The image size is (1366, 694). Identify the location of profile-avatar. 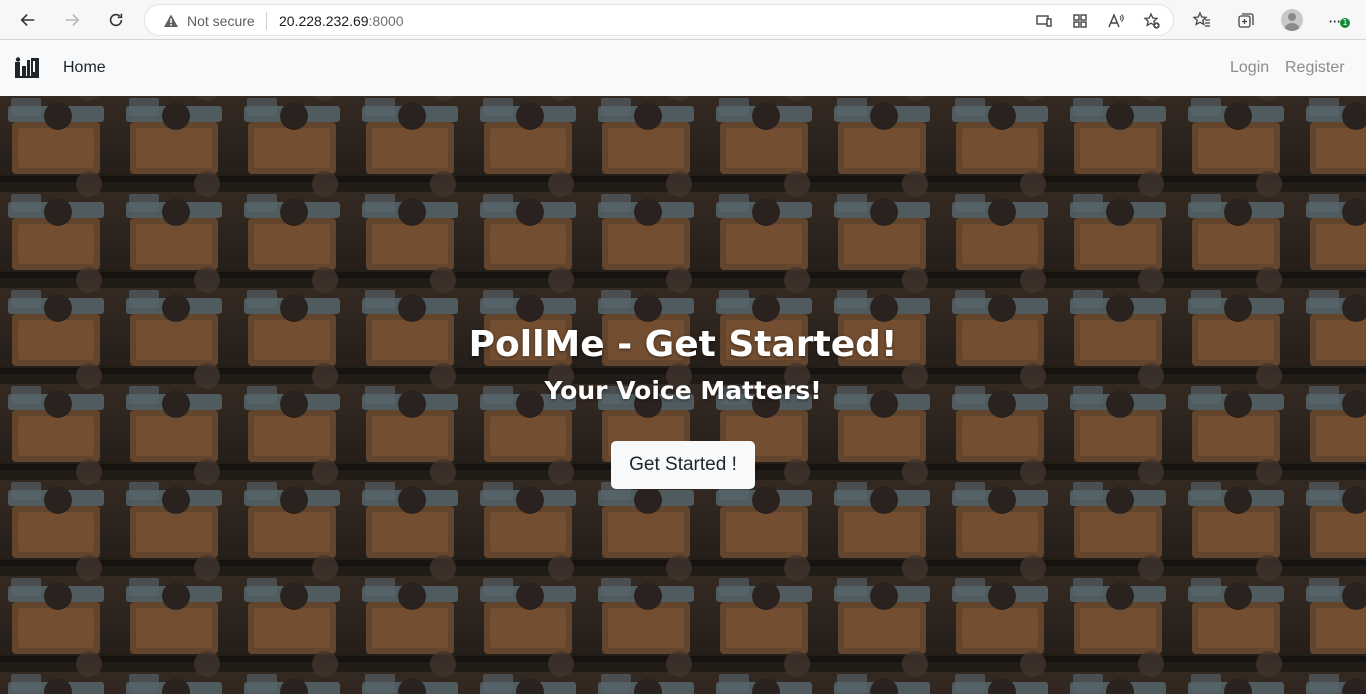
(1292, 20).